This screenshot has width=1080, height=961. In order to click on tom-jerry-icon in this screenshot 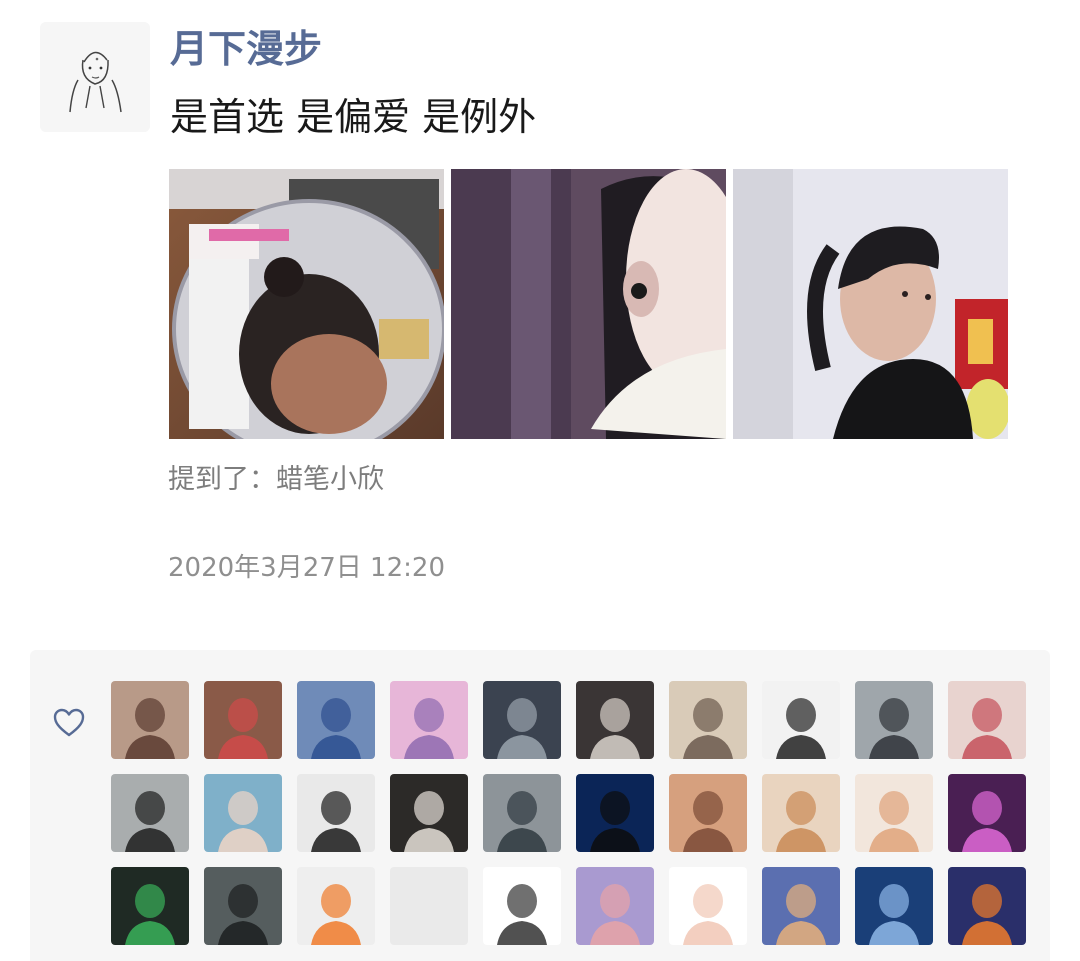, I will do `click(336, 720)`.